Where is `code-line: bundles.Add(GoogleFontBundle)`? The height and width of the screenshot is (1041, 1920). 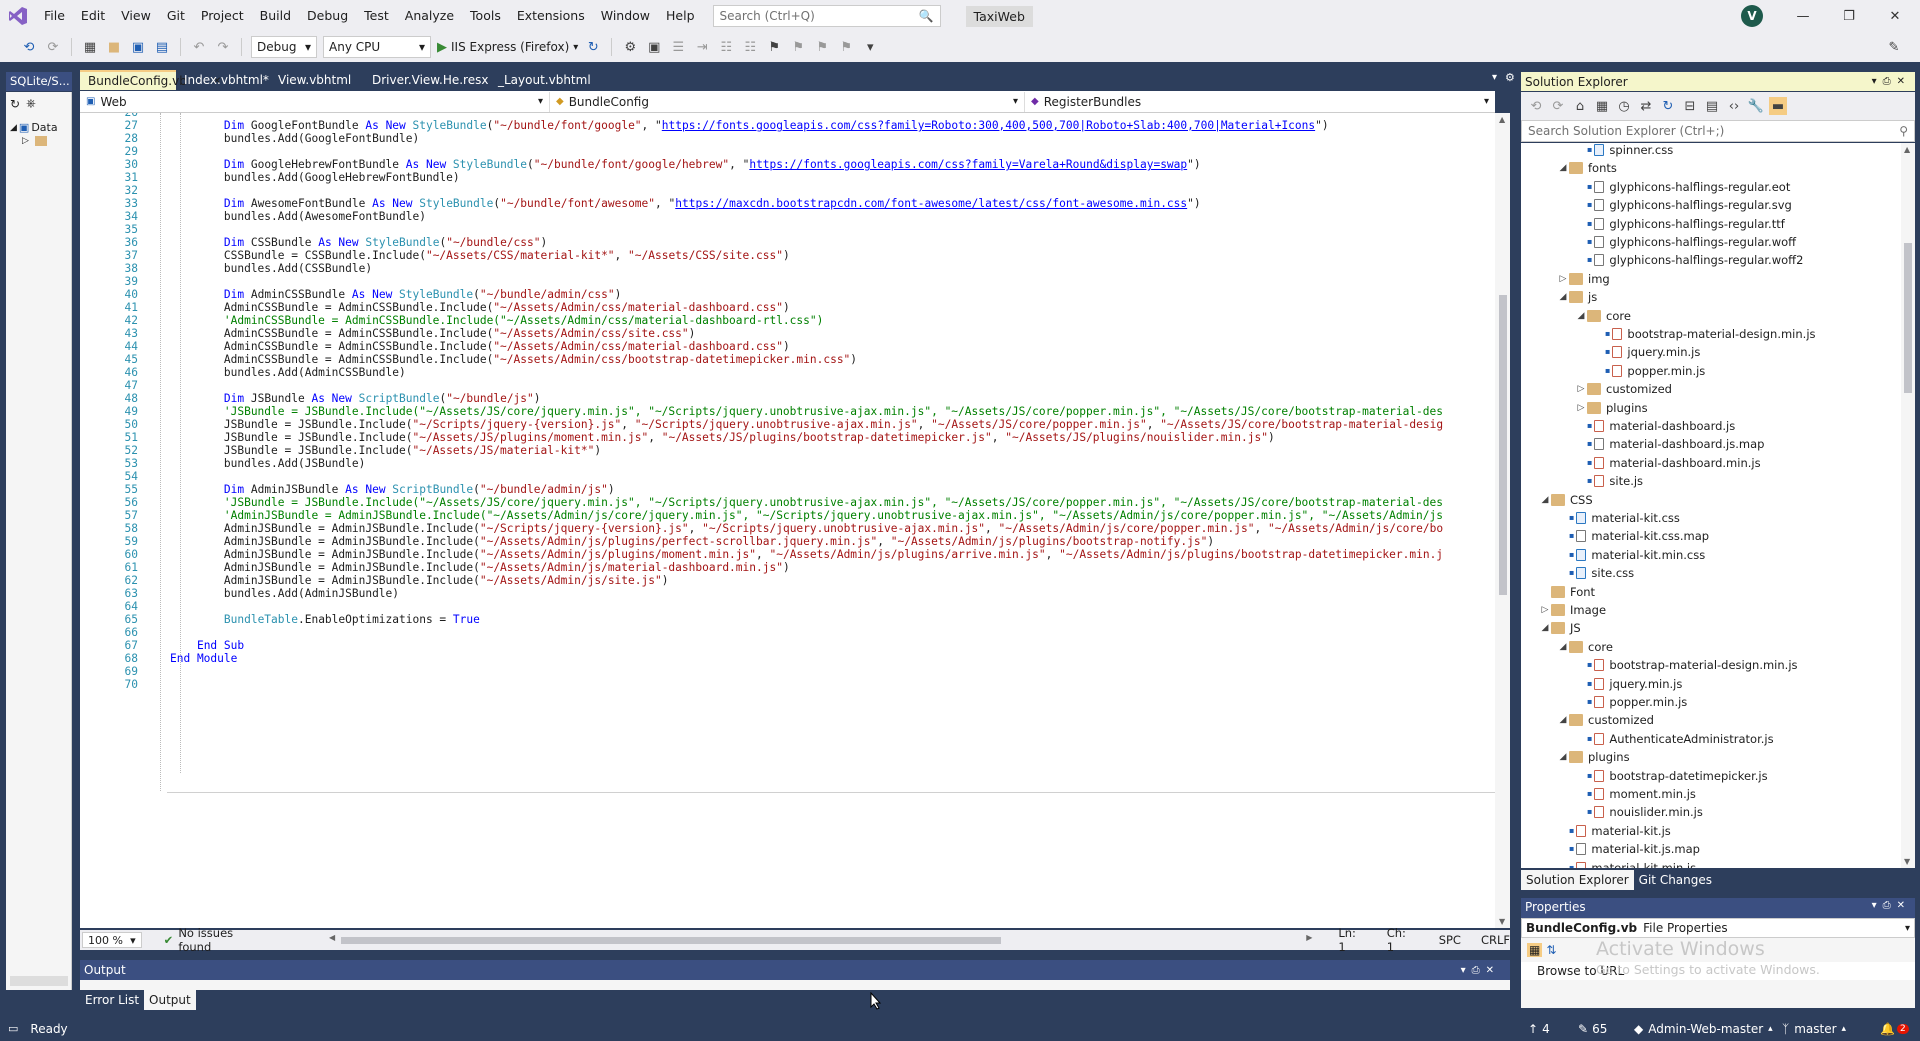 code-line: bundles.Add(GoogleFontBundle) is located at coordinates (294, 139).